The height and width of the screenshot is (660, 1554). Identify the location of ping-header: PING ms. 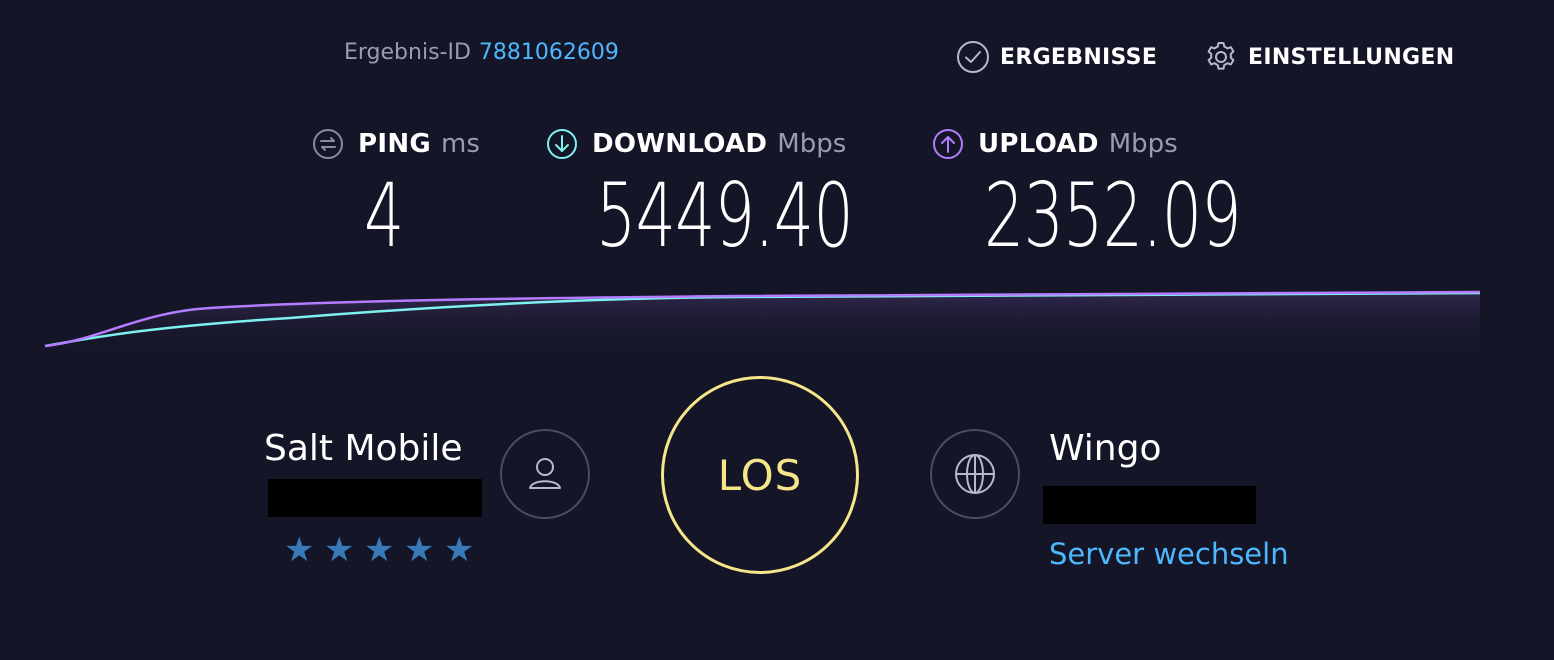
(396, 144).